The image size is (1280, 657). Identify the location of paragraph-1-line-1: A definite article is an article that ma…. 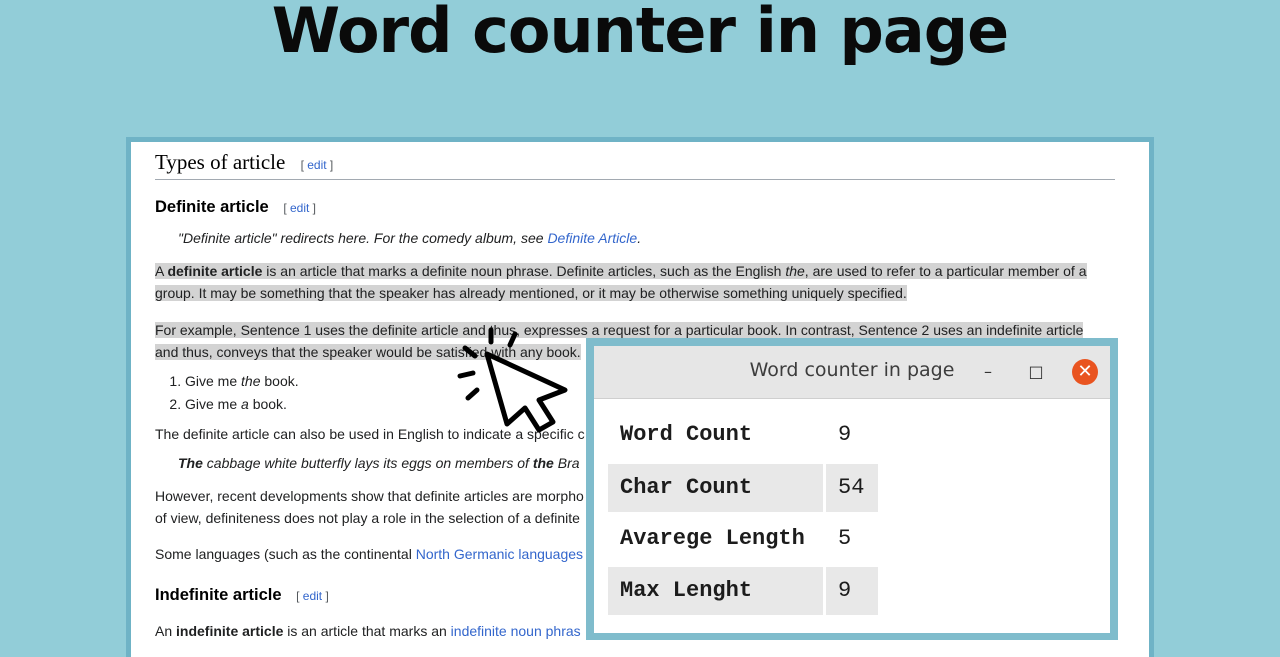
(621, 271).